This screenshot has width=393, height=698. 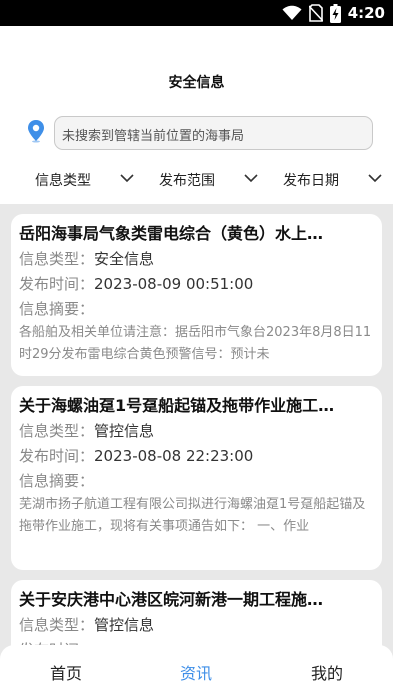 What do you see at coordinates (366, 13) in the screenshot?
I see `status-time: 4:20` at bounding box center [366, 13].